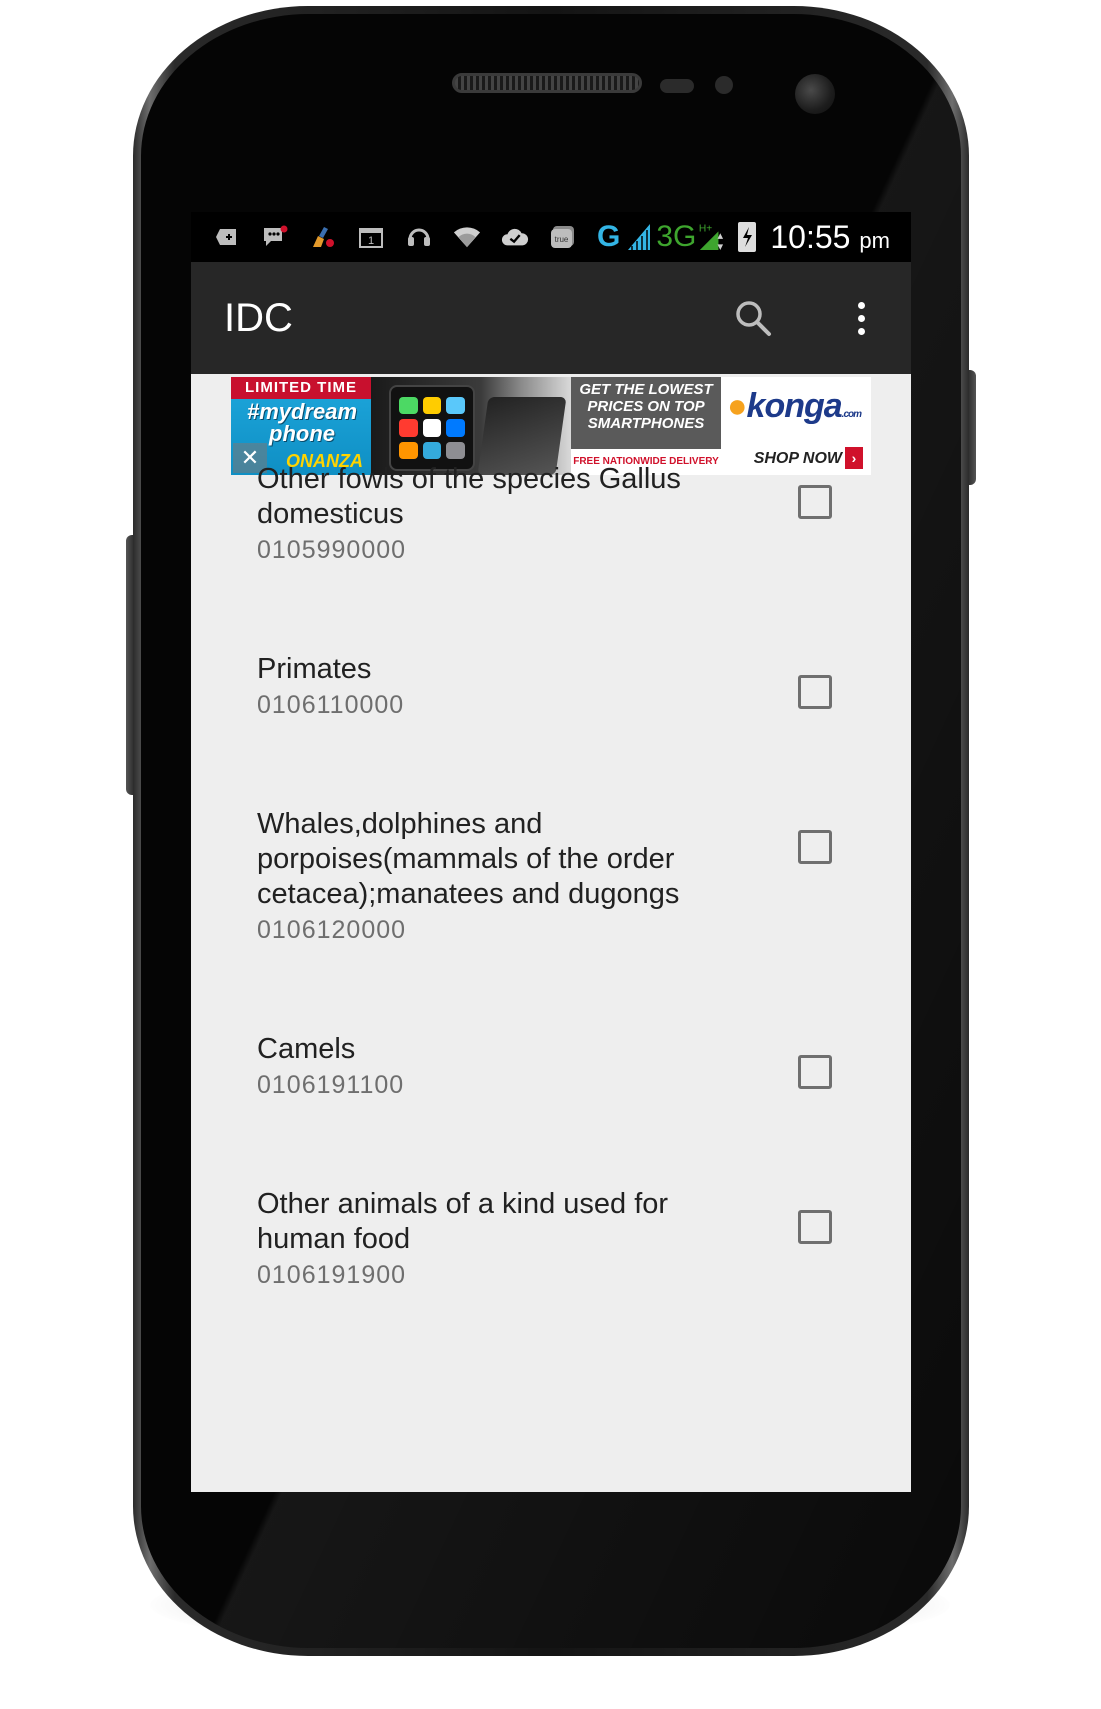  I want to click on ad-phone-screen, so click(432, 428).